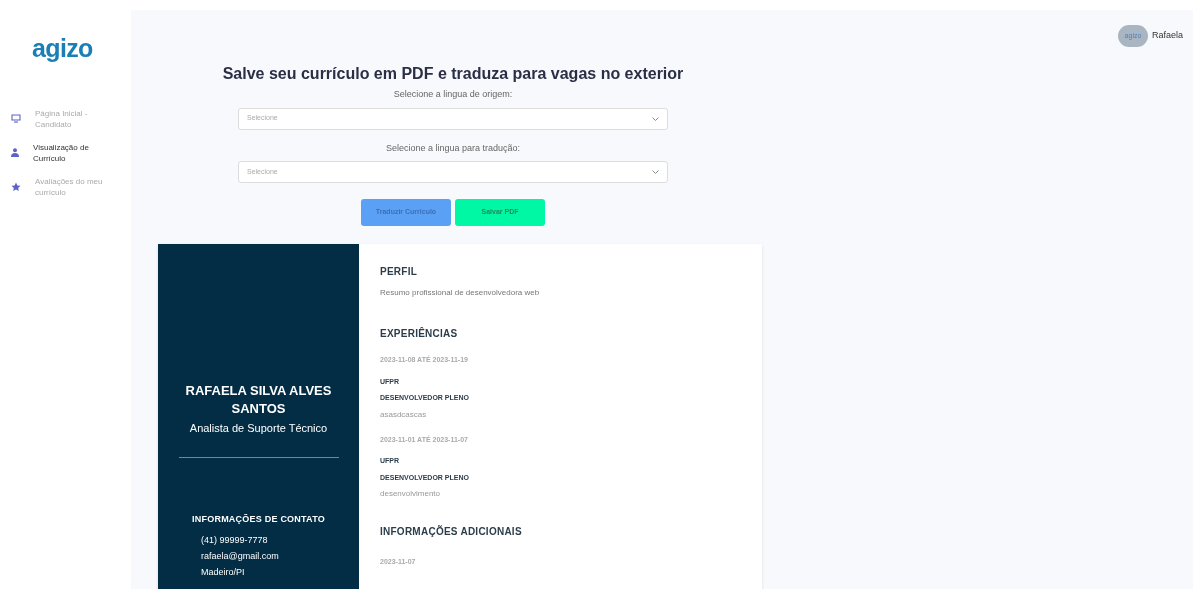 Image resolution: width=1193 pixels, height=589 pixels. What do you see at coordinates (16, 118) in the screenshot?
I see `monitor-icon` at bounding box center [16, 118].